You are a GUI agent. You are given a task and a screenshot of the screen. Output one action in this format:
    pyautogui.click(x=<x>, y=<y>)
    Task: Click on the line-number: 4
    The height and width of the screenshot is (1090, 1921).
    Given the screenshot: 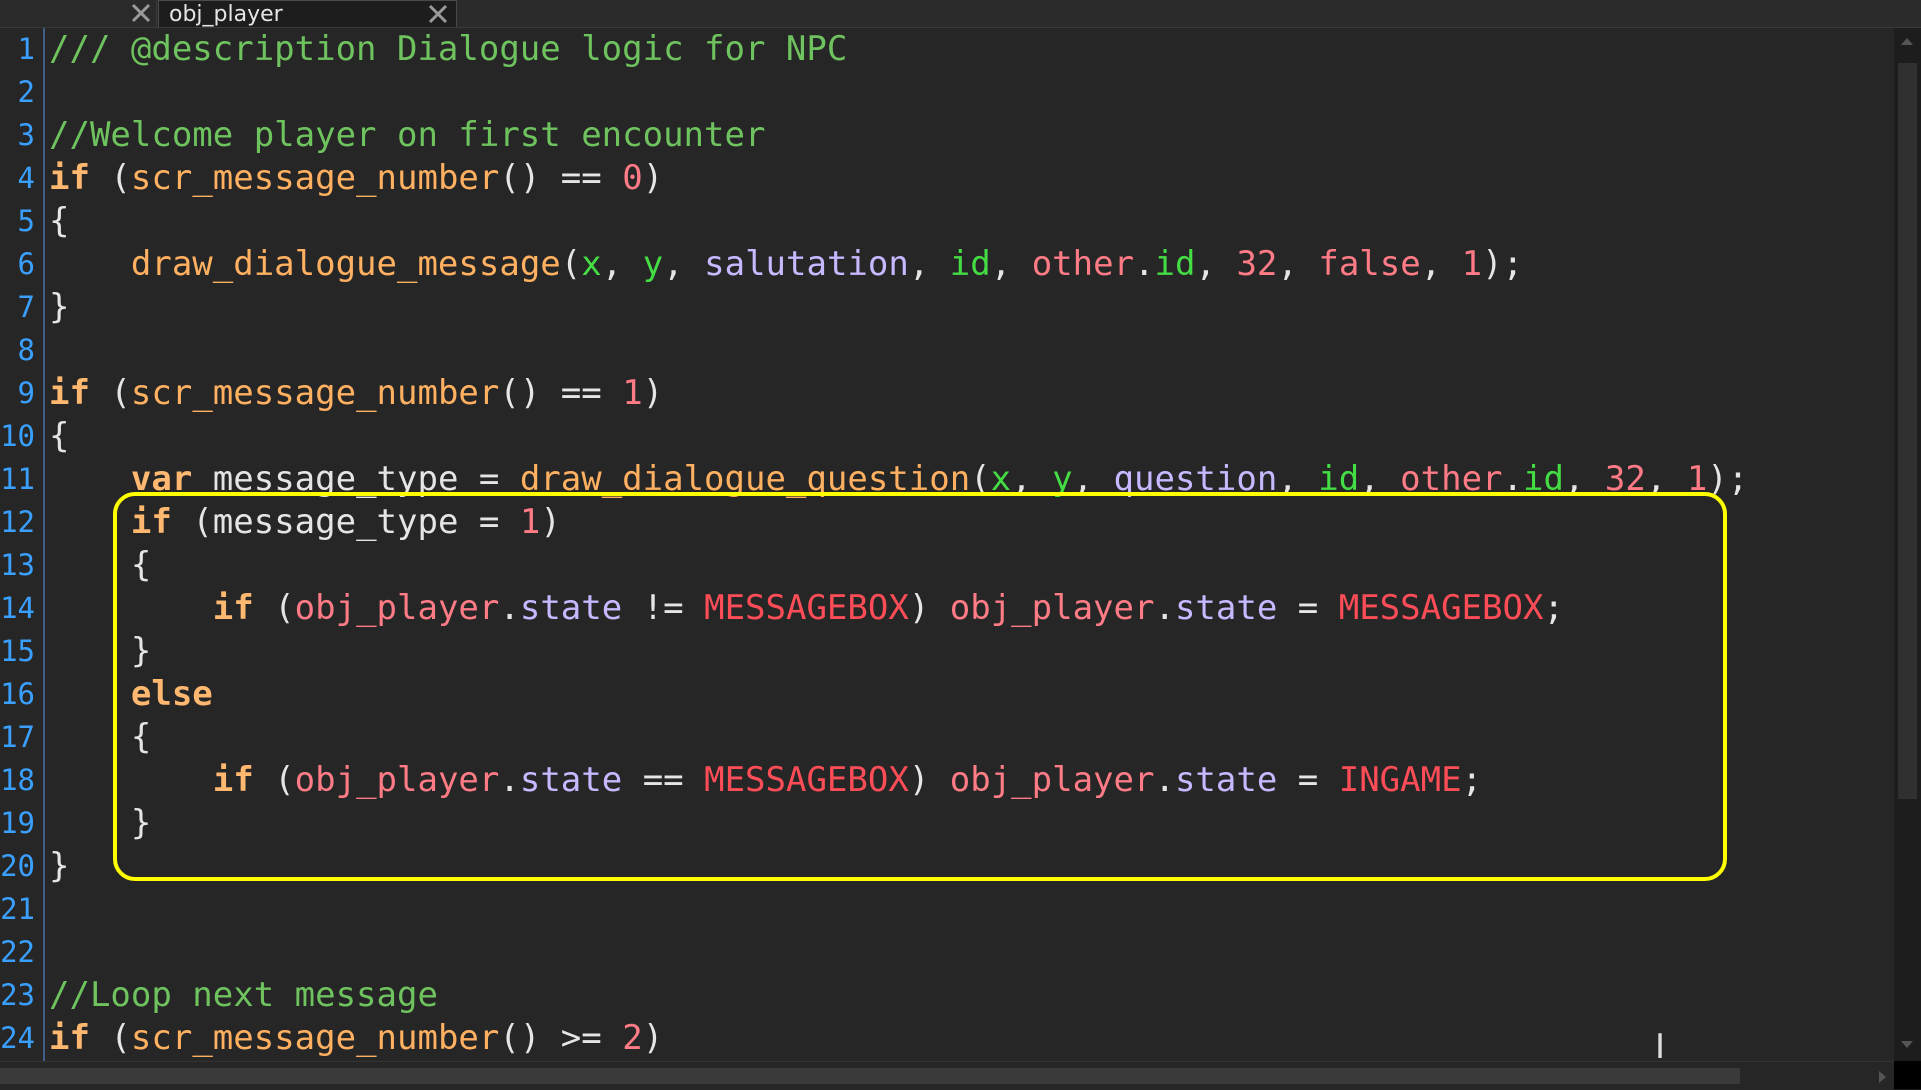 What is the action you would take?
    pyautogui.click(x=26, y=178)
    